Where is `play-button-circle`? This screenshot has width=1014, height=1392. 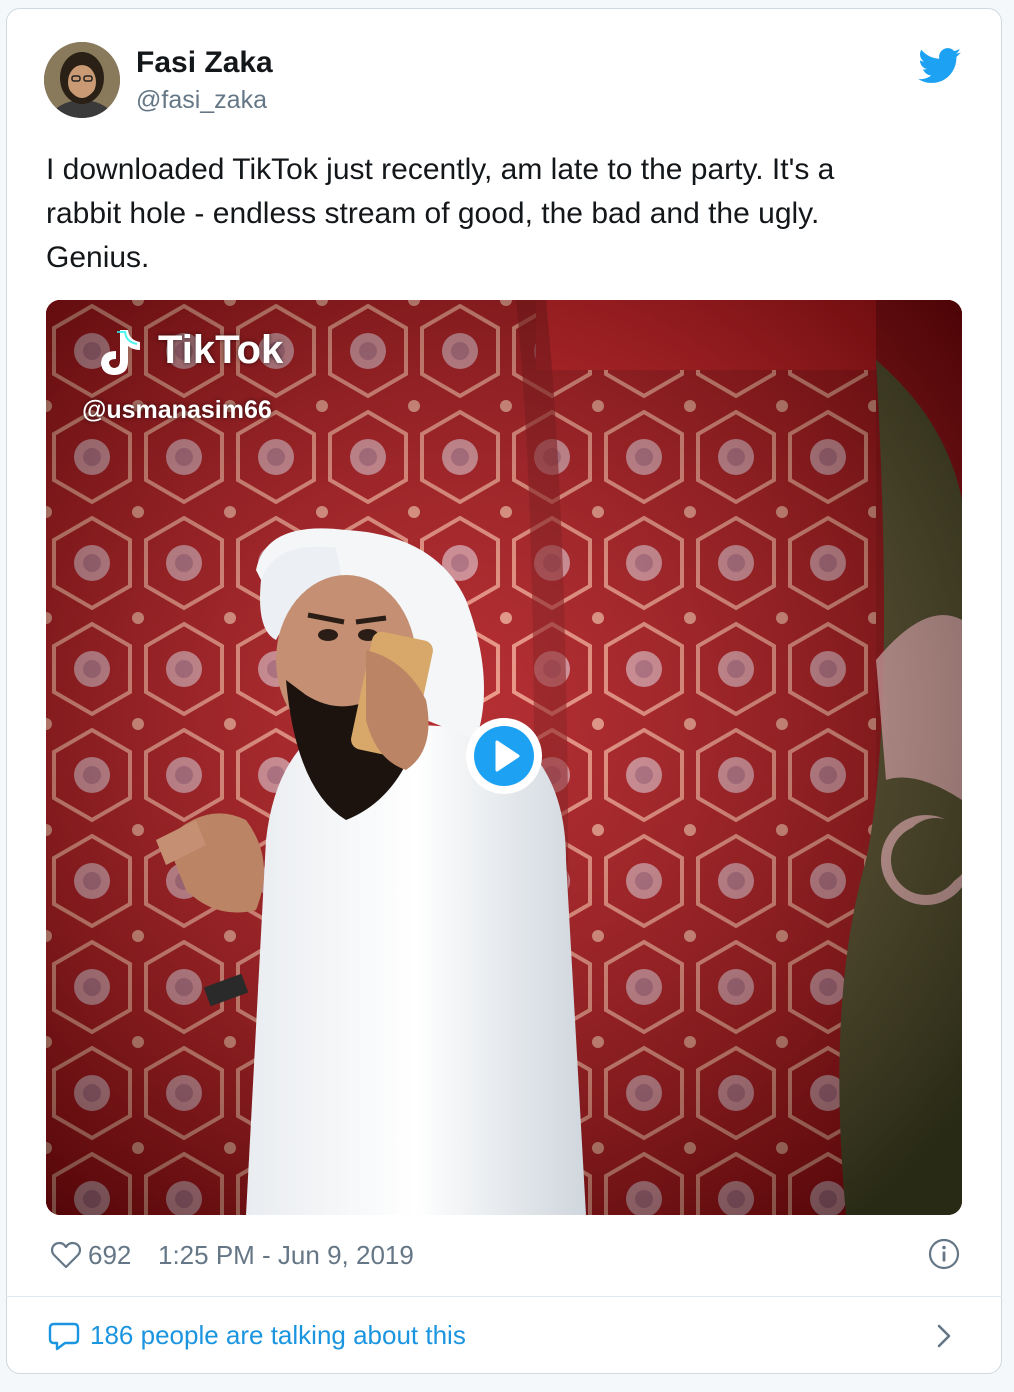
play-button-circle is located at coordinates (504, 756).